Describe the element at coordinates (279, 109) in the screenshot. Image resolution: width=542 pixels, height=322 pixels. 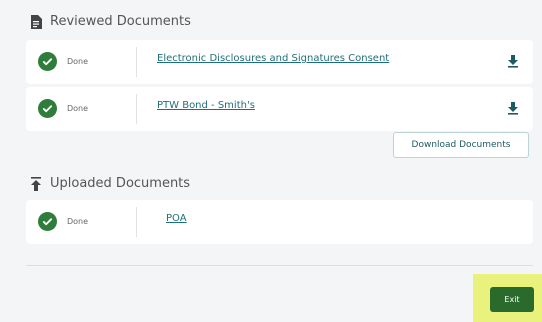
I see `reviewed-document-row: Done PTW Bond - Smith's` at that location.